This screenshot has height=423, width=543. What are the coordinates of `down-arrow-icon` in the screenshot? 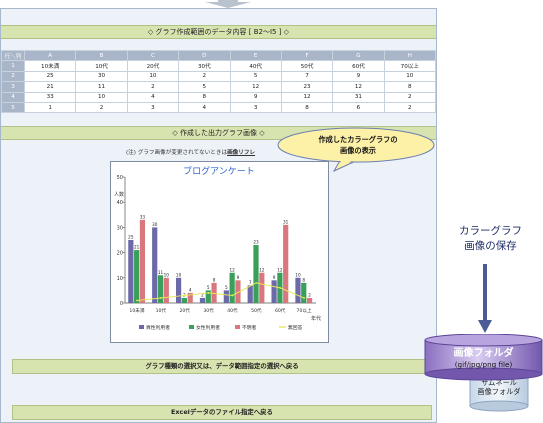 It's located at (228, 4).